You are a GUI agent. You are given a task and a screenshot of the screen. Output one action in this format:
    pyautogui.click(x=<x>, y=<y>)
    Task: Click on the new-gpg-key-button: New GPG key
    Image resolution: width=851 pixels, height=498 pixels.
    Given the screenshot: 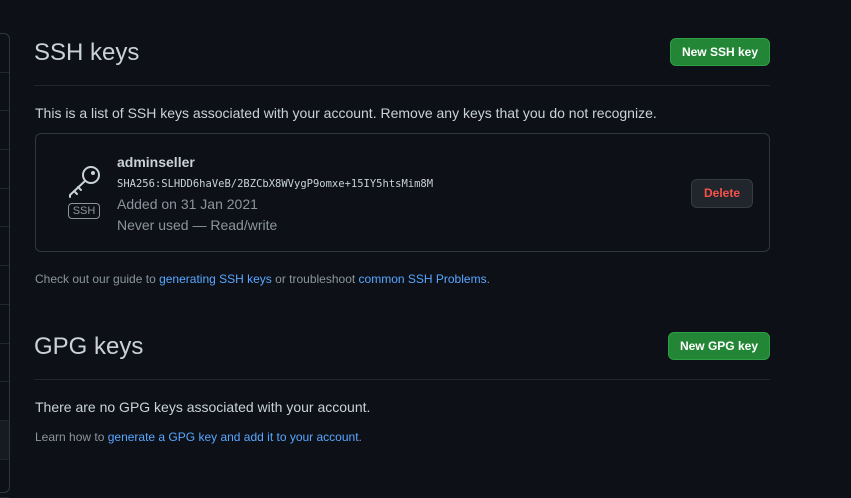 What is the action you would take?
    pyautogui.click(x=718, y=346)
    